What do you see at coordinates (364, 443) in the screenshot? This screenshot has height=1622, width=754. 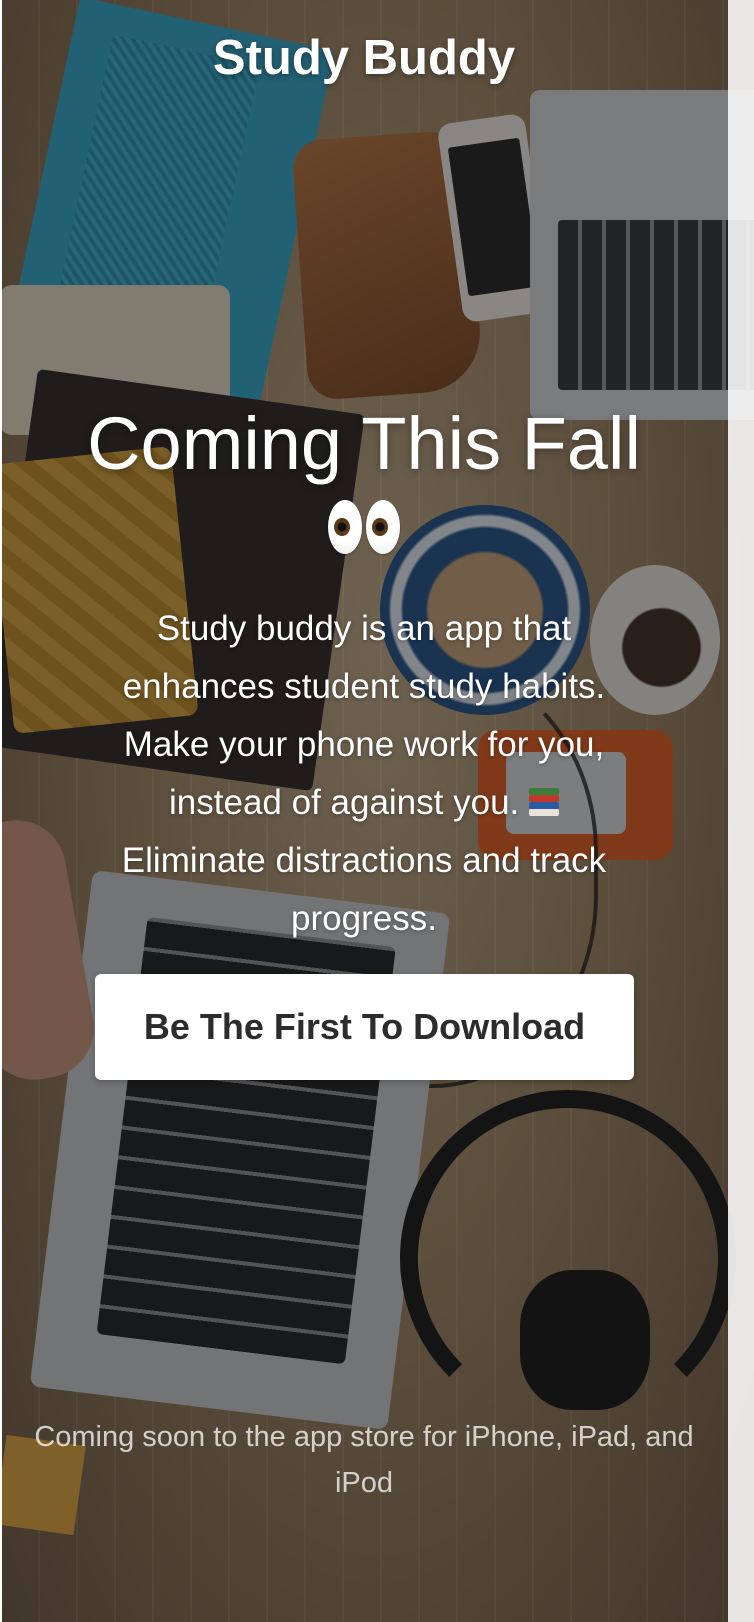 I see `hero-headline: Coming This Fall` at bounding box center [364, 443].